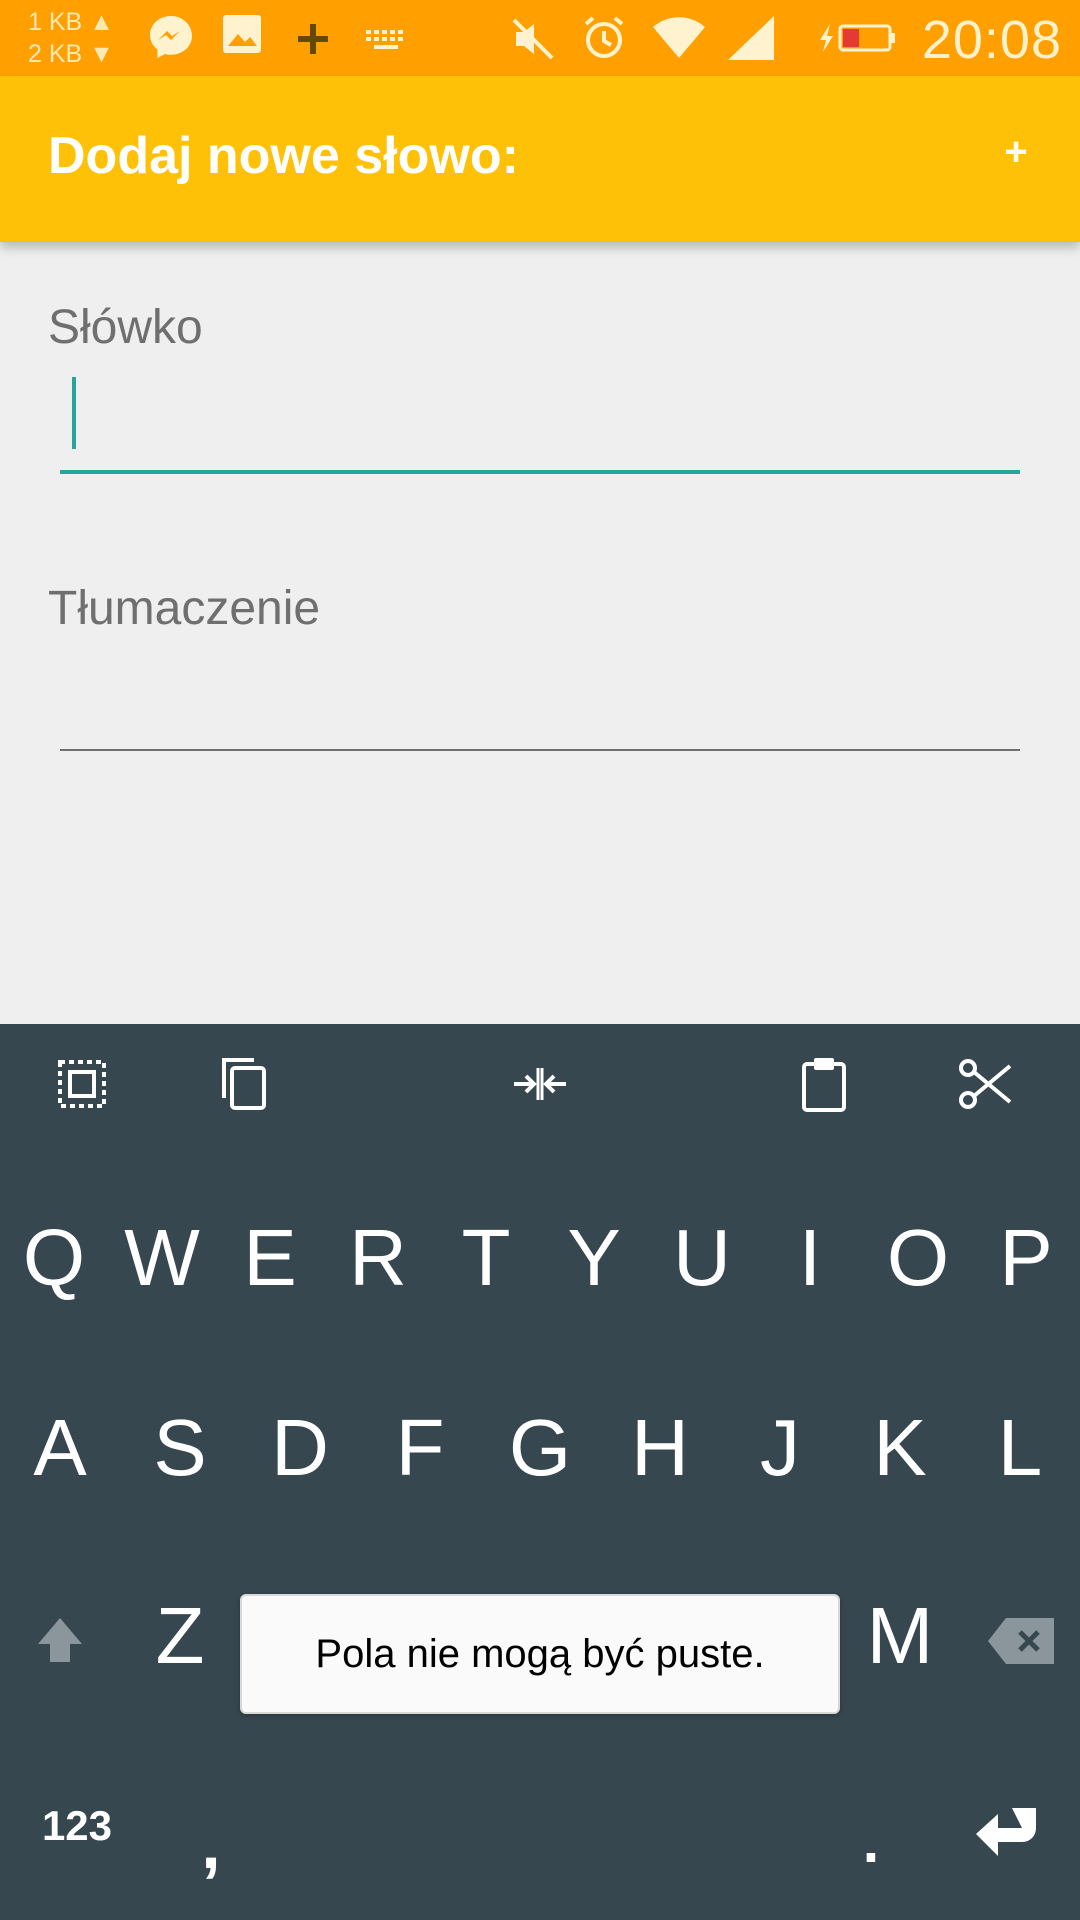 This screenshot has width=1080, height=1920. What do you see at coordinates (824, 1084) in the screenshot?
I see `paste-icon` at bounding box center [824, 1084].